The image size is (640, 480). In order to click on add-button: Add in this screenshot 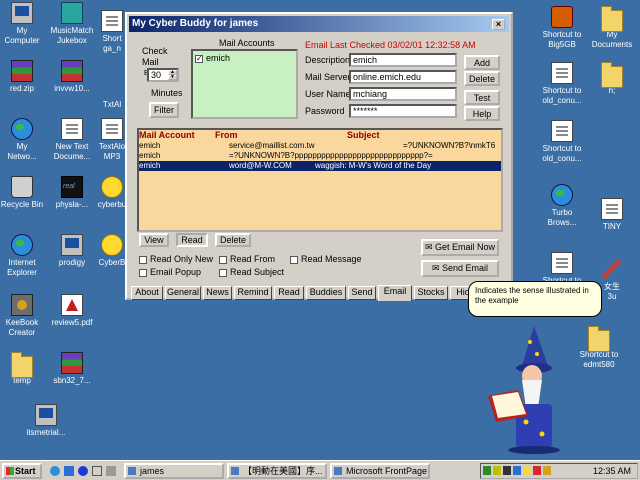, I will do `click(482, 62)`.